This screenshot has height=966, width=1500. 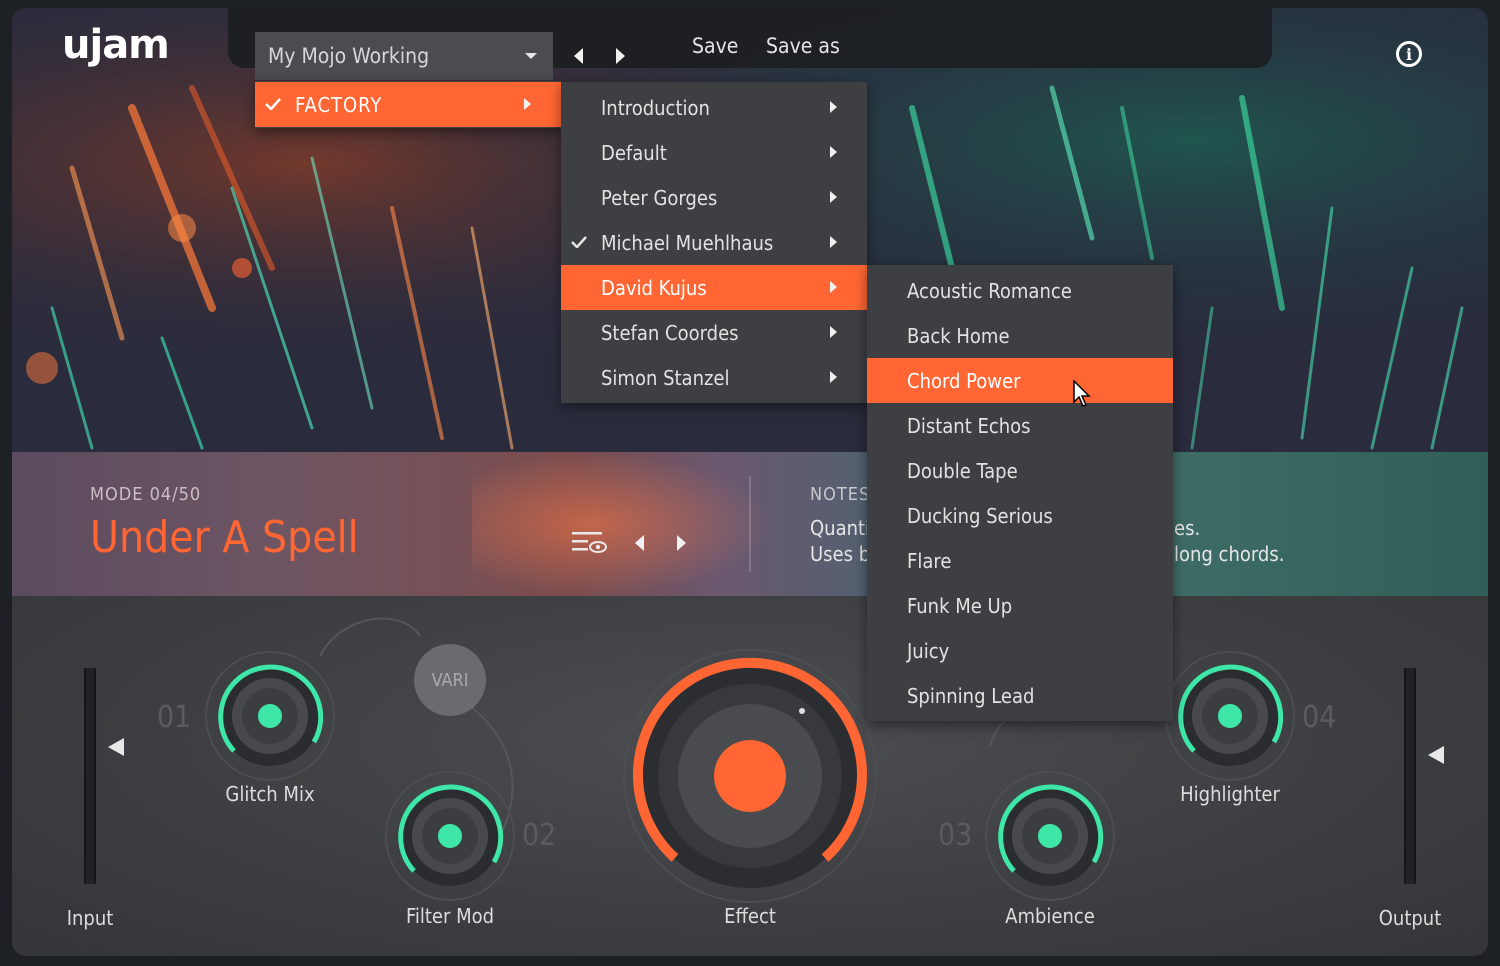 What do you see at coordinates (1229, 554) in the screenshot?
I see `notes-line-2-right: long chords.` at bounding box center [1229, 554].